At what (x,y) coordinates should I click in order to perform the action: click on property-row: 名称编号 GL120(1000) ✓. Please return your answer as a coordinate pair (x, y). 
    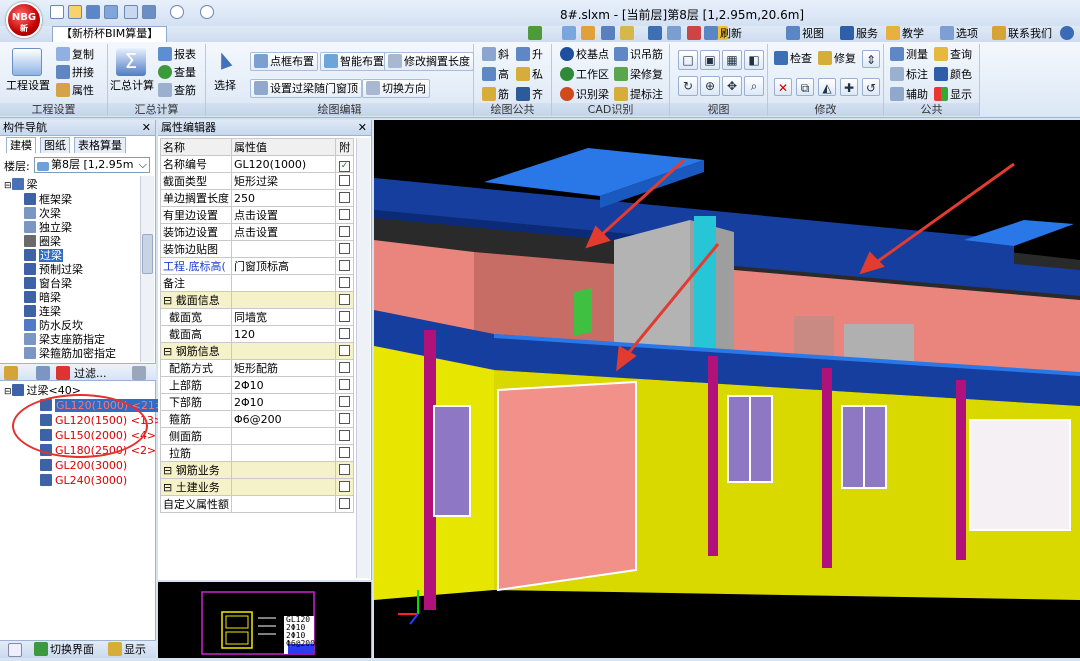
    Looking at the image, I should click on (257, 164).